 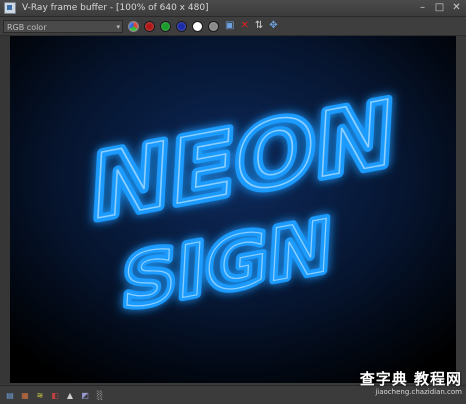 What do you see at coordinates (456, 7) in the screenshot?
I see `close-button: ✕` at bounding box center [456, 7].